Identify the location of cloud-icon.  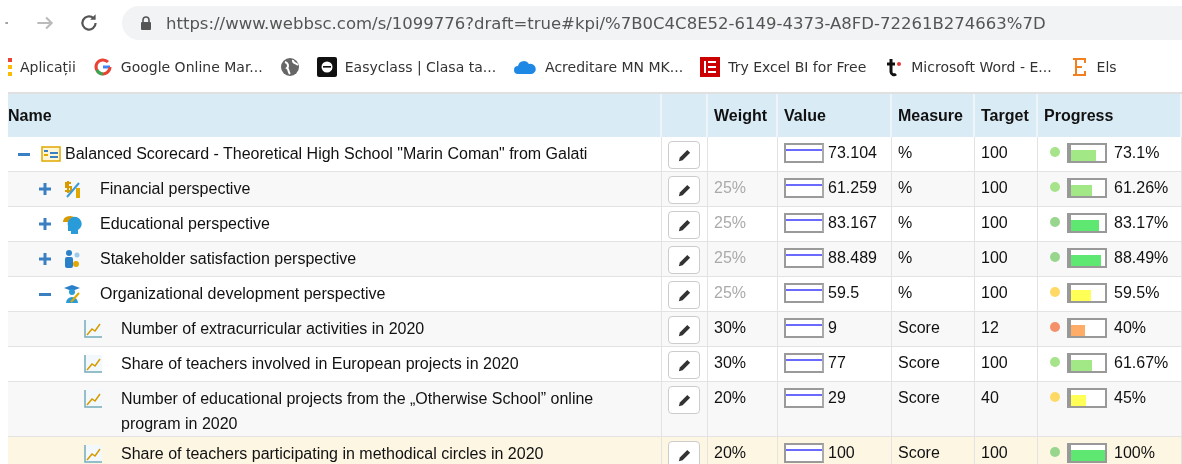
(525, 67).